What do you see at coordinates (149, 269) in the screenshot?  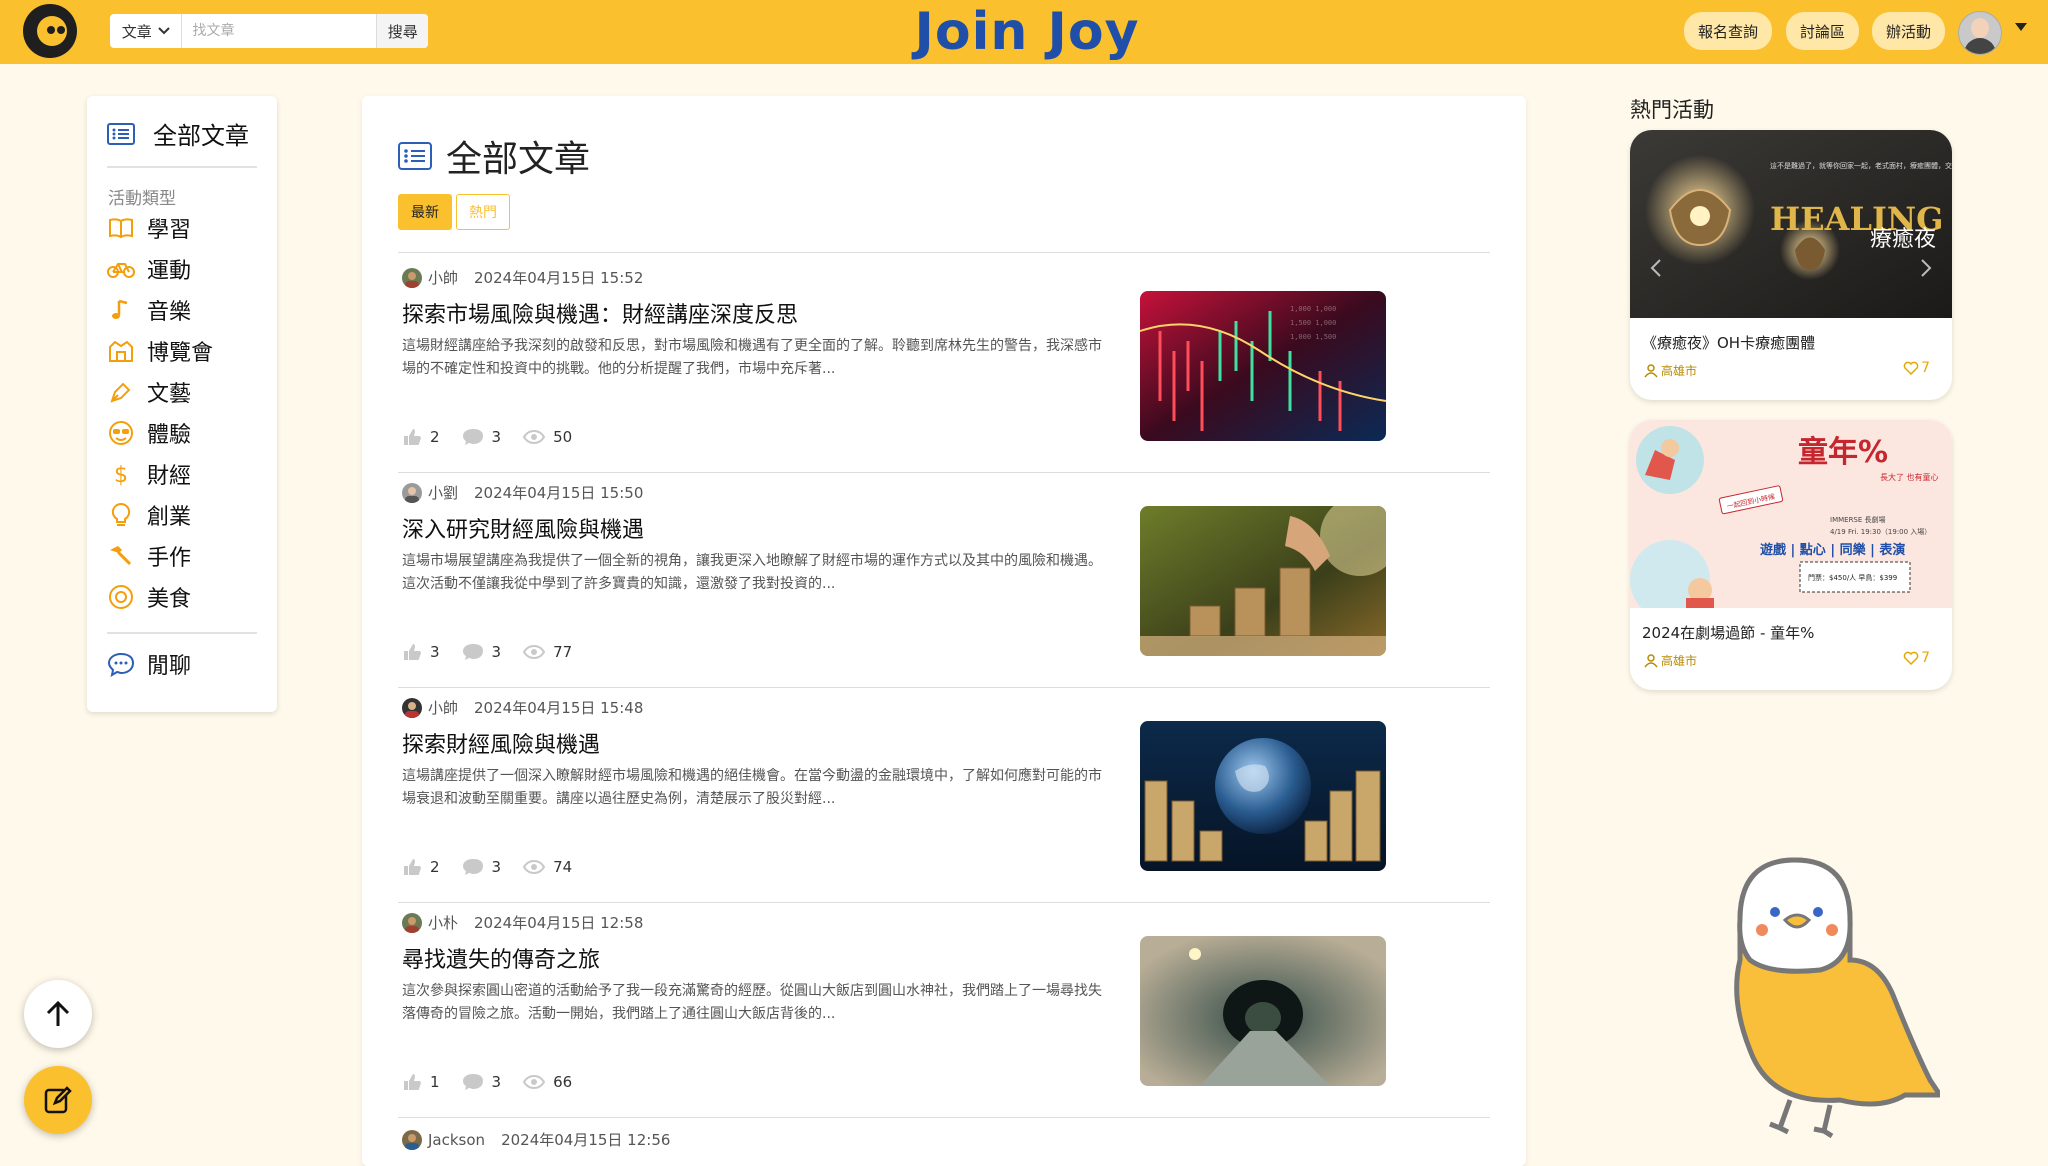 I see `category-item-sports: 運動` at bounding box center [149, 269].